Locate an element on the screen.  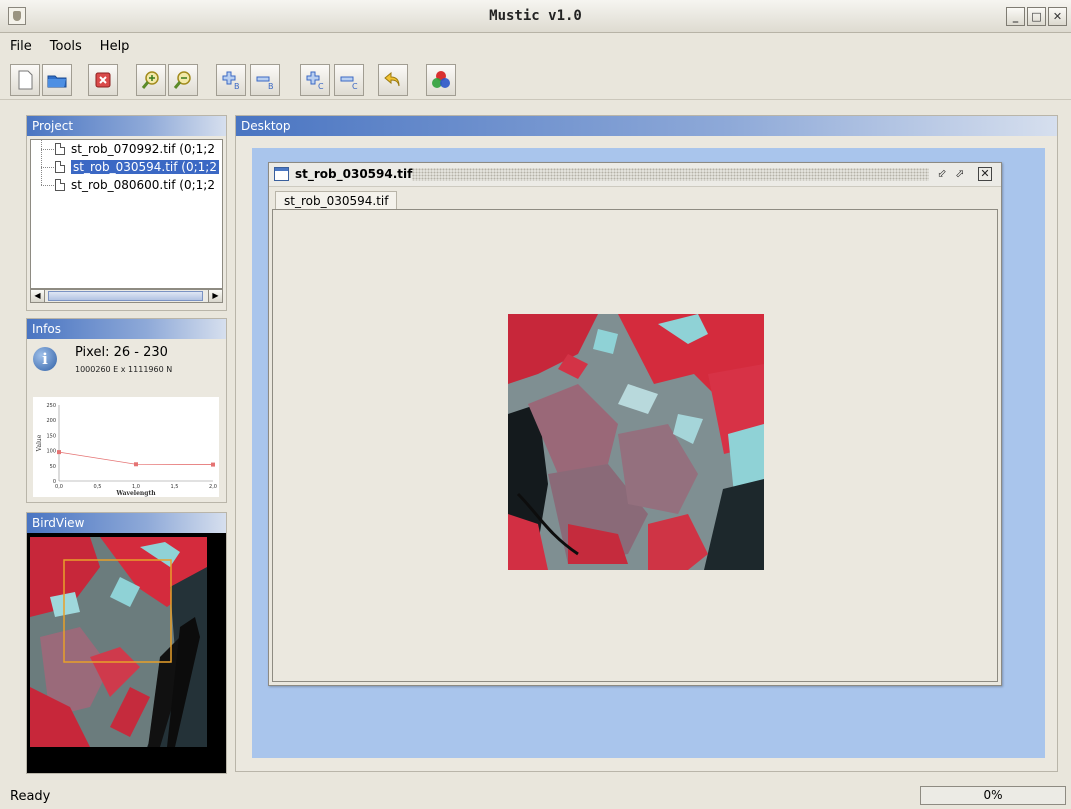
chart-y-tick-label: 250 is located at coordinates (51, 406).